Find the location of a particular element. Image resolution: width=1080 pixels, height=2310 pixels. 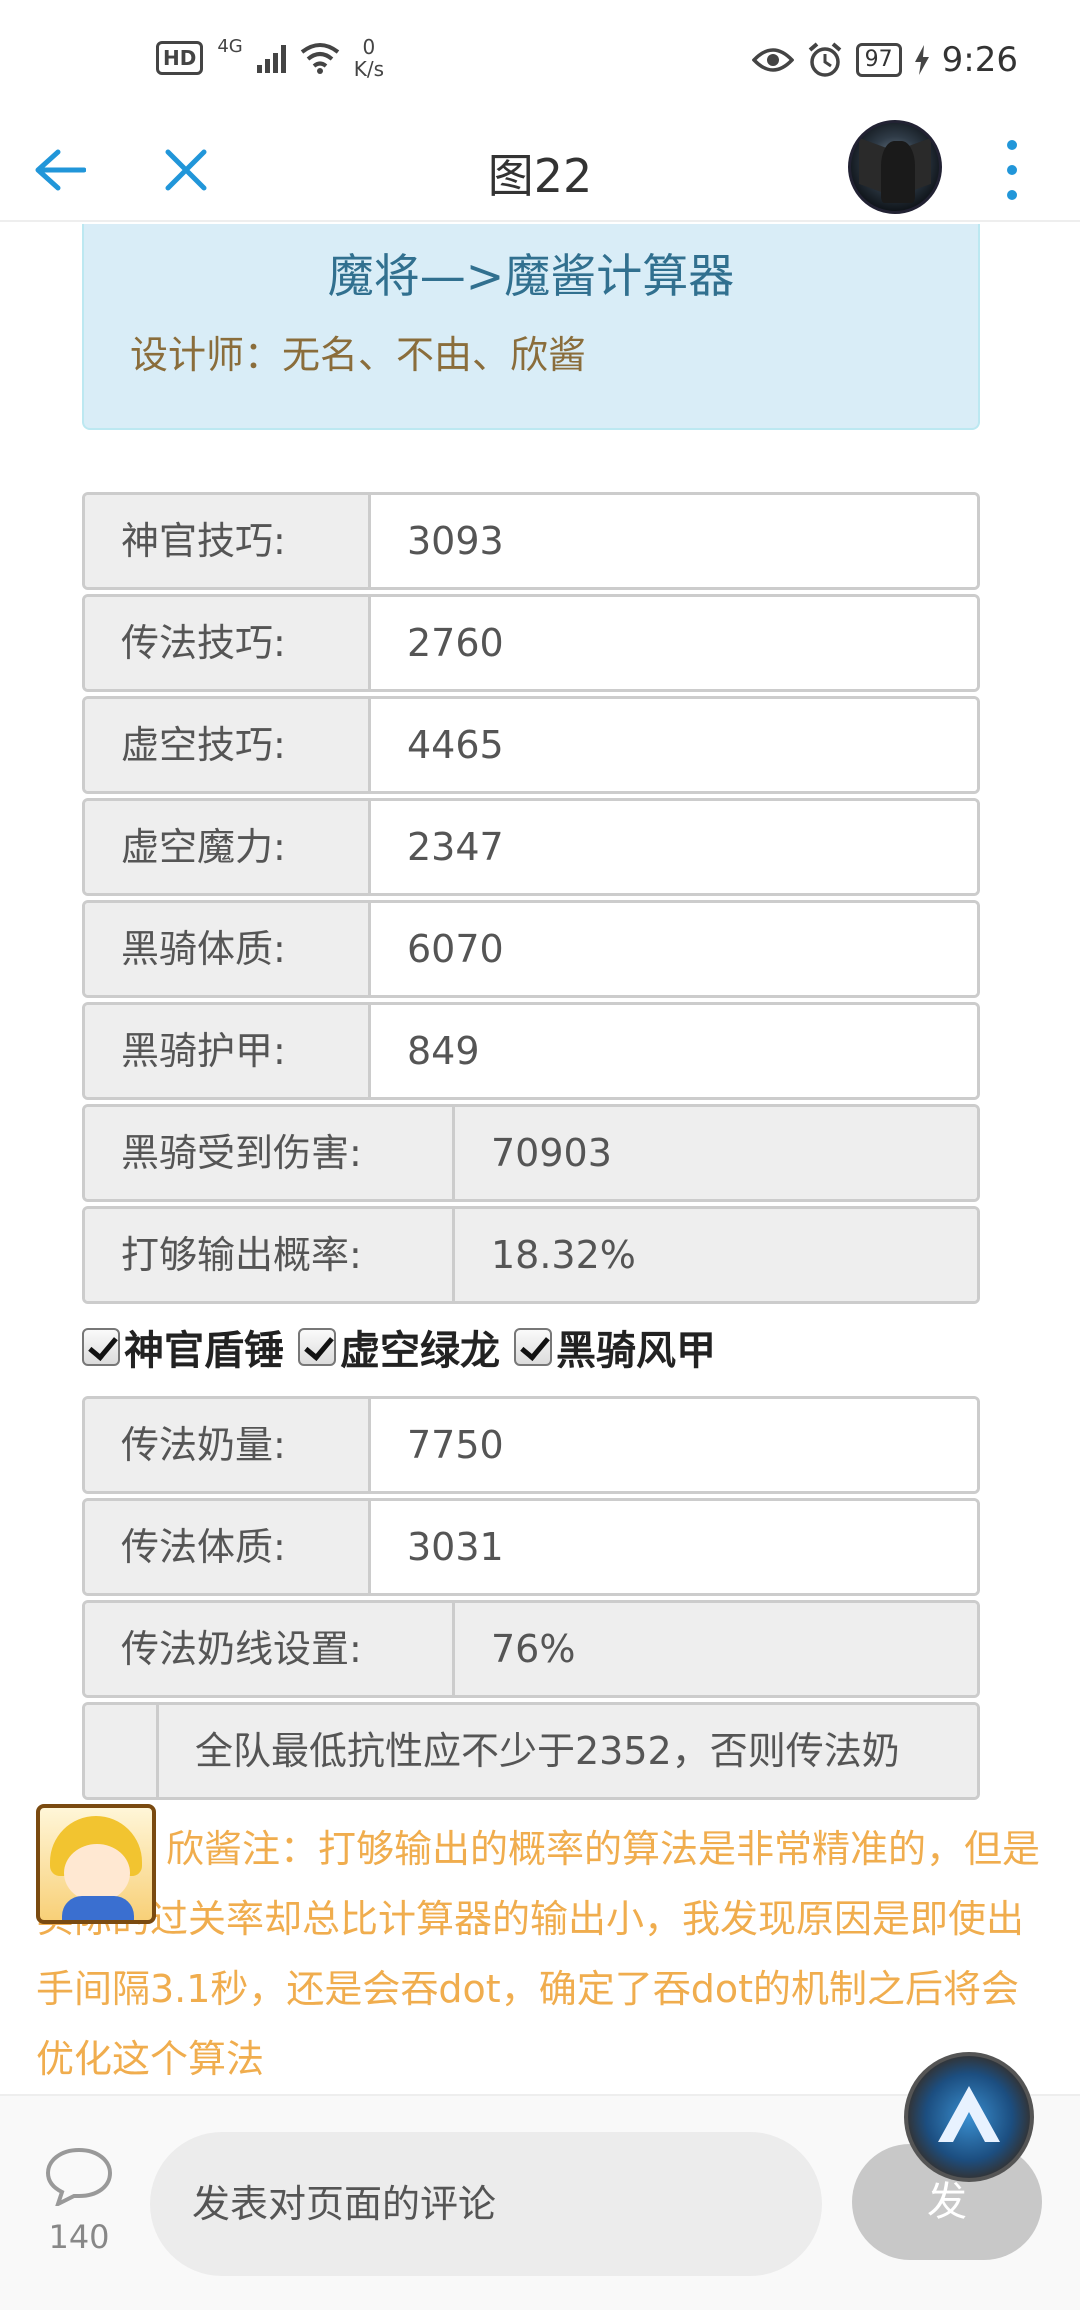

charging-icon is located at coordinates (921, 60).